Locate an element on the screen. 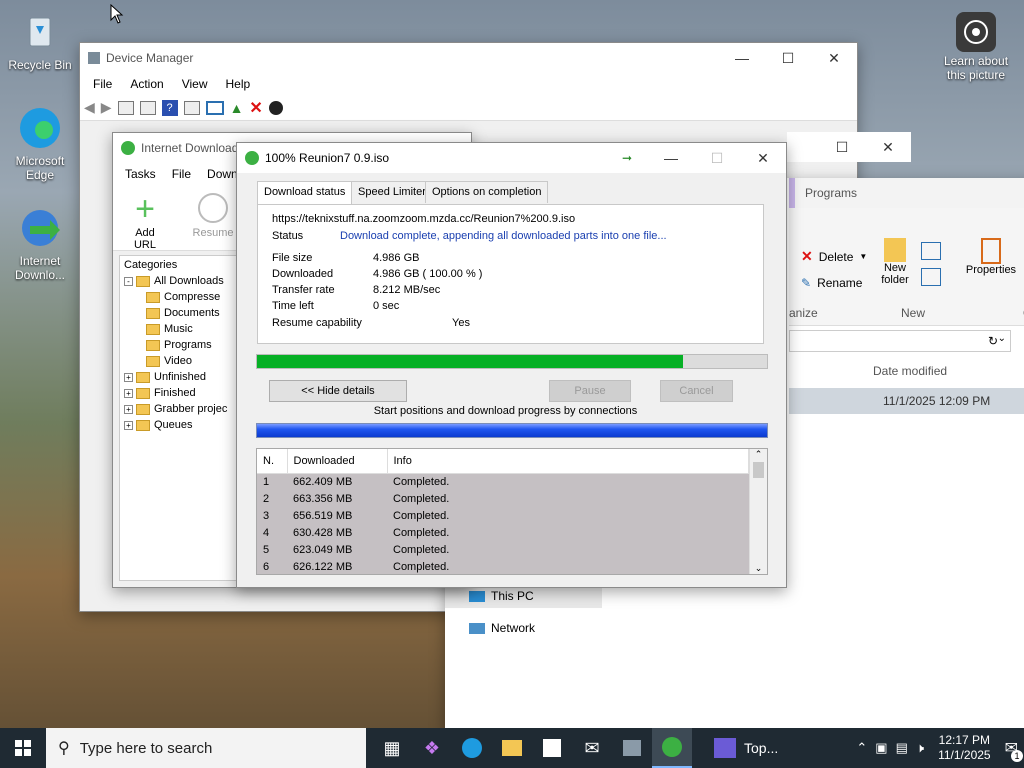 The width and height of the screenshot is (1024, 768). properties-icon is located at coordinates (125, 107).